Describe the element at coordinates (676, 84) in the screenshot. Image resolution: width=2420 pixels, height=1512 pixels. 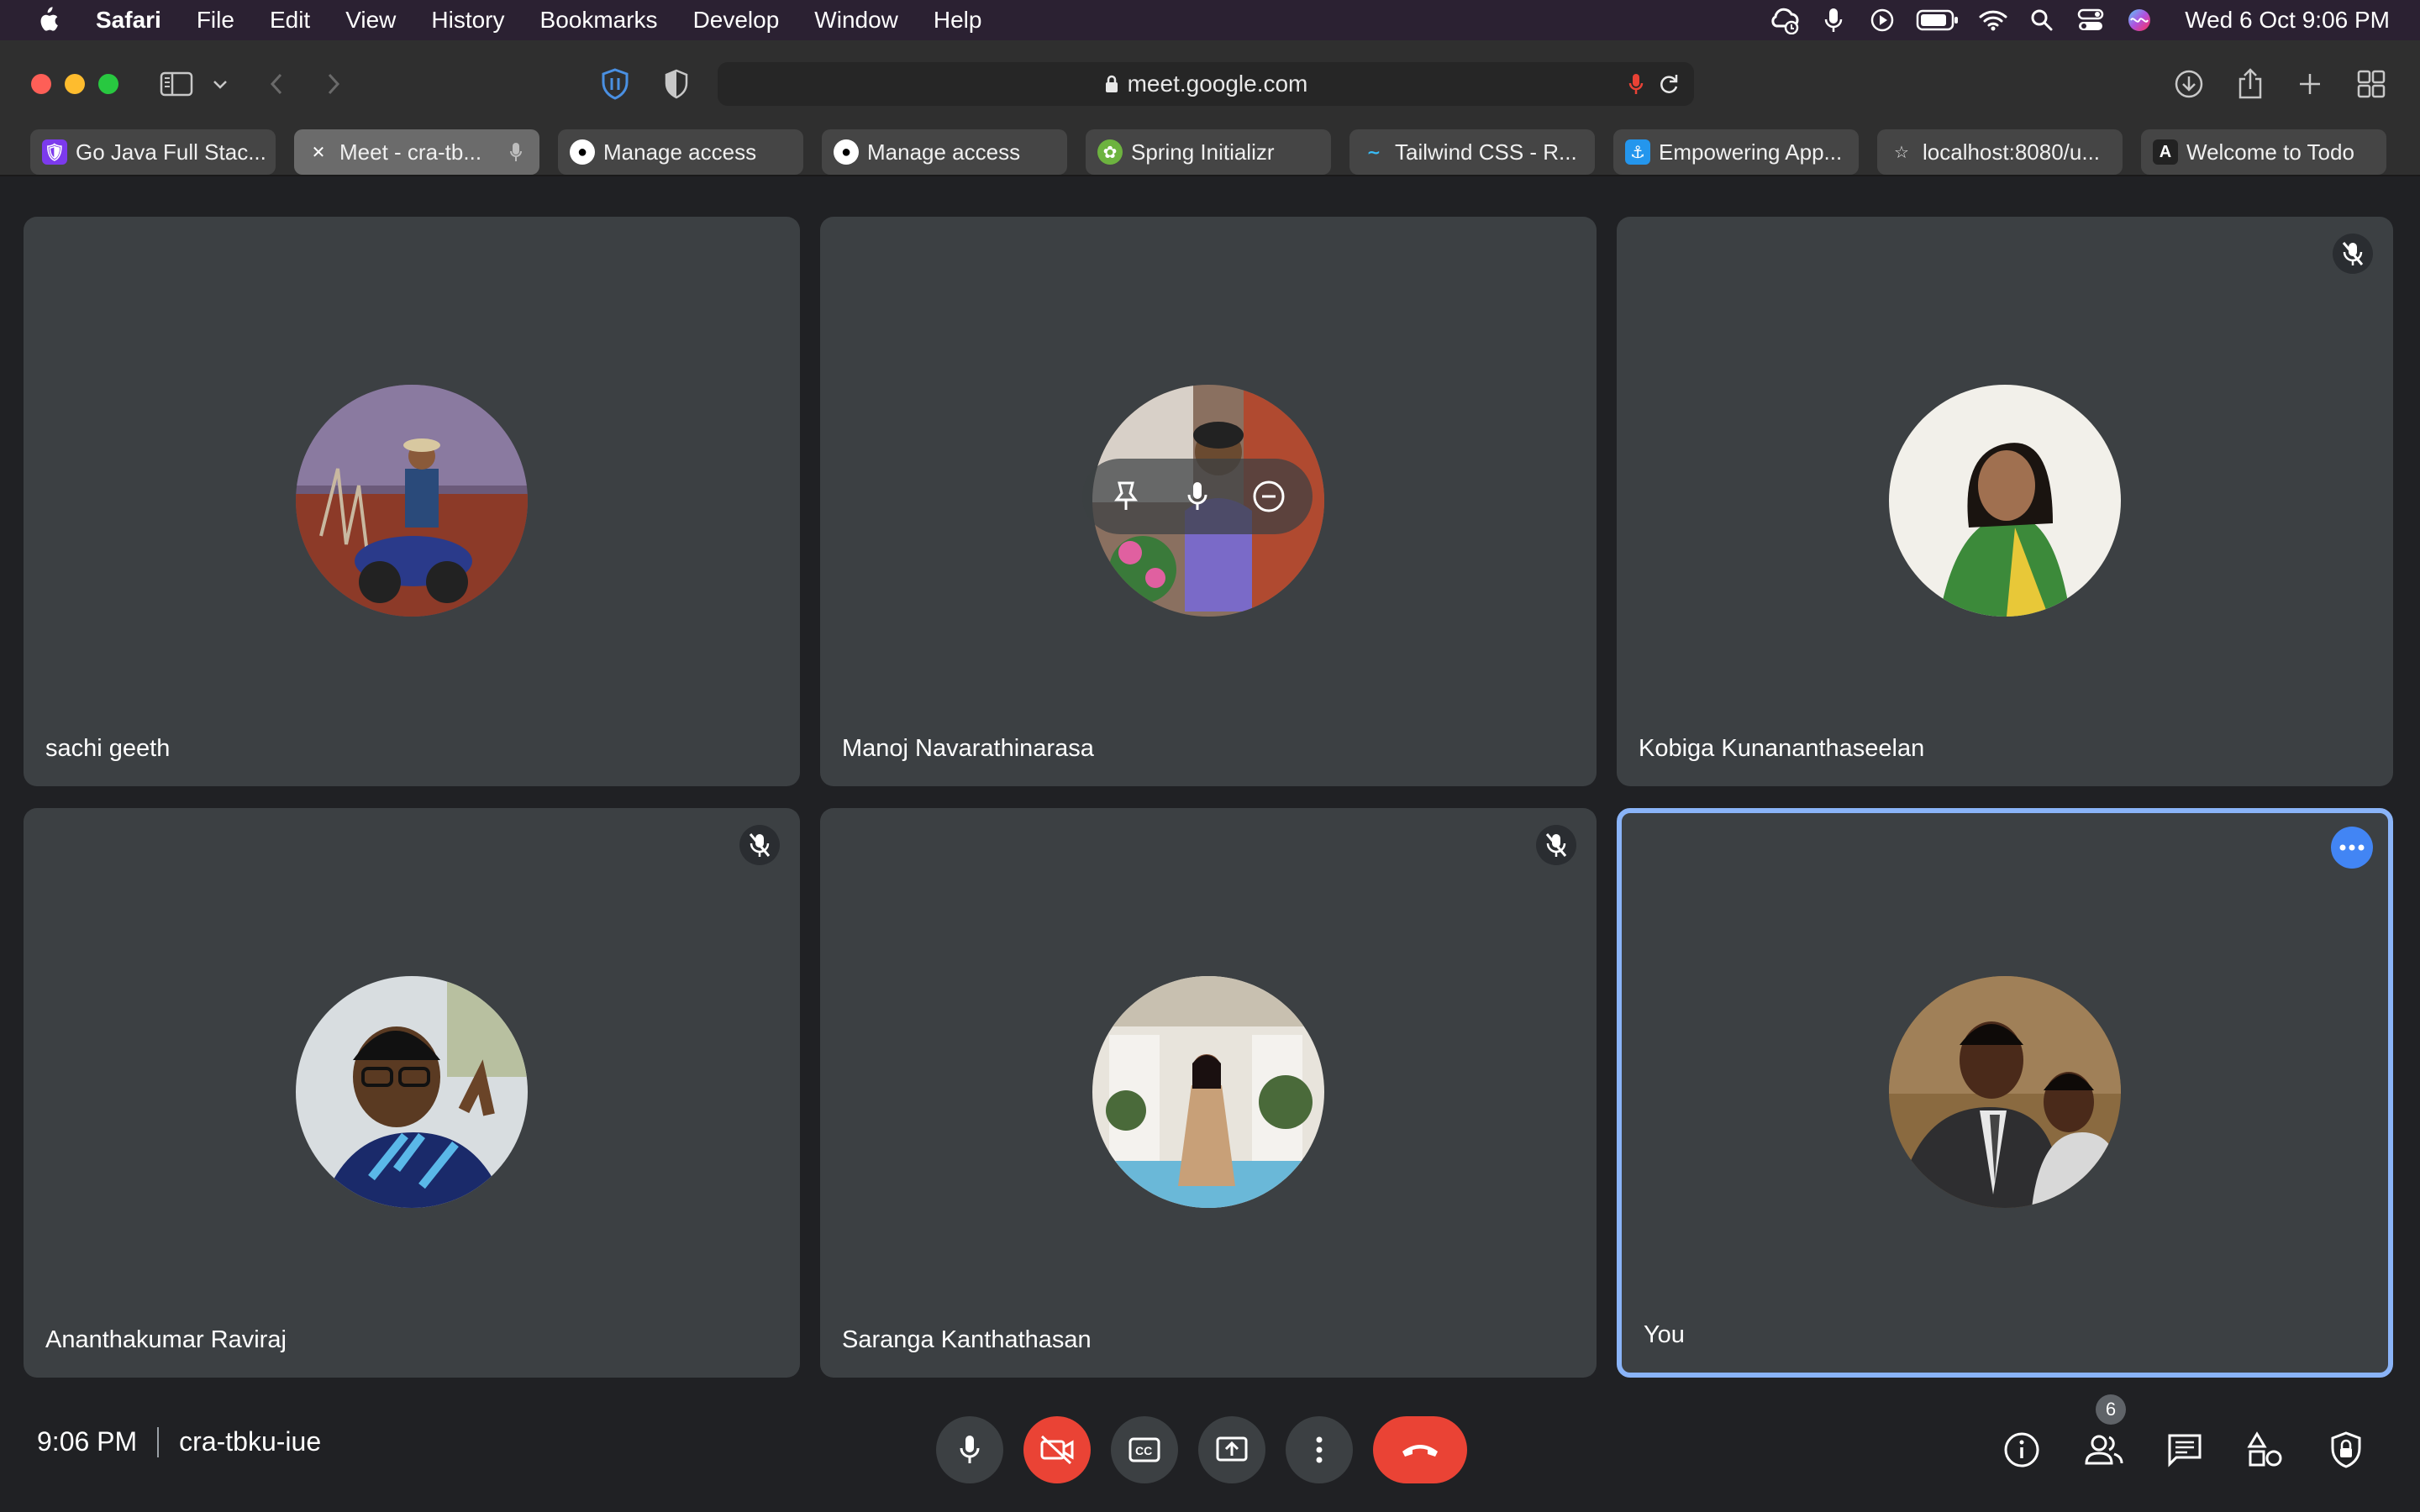
I see `half-shield-icon` at that location.